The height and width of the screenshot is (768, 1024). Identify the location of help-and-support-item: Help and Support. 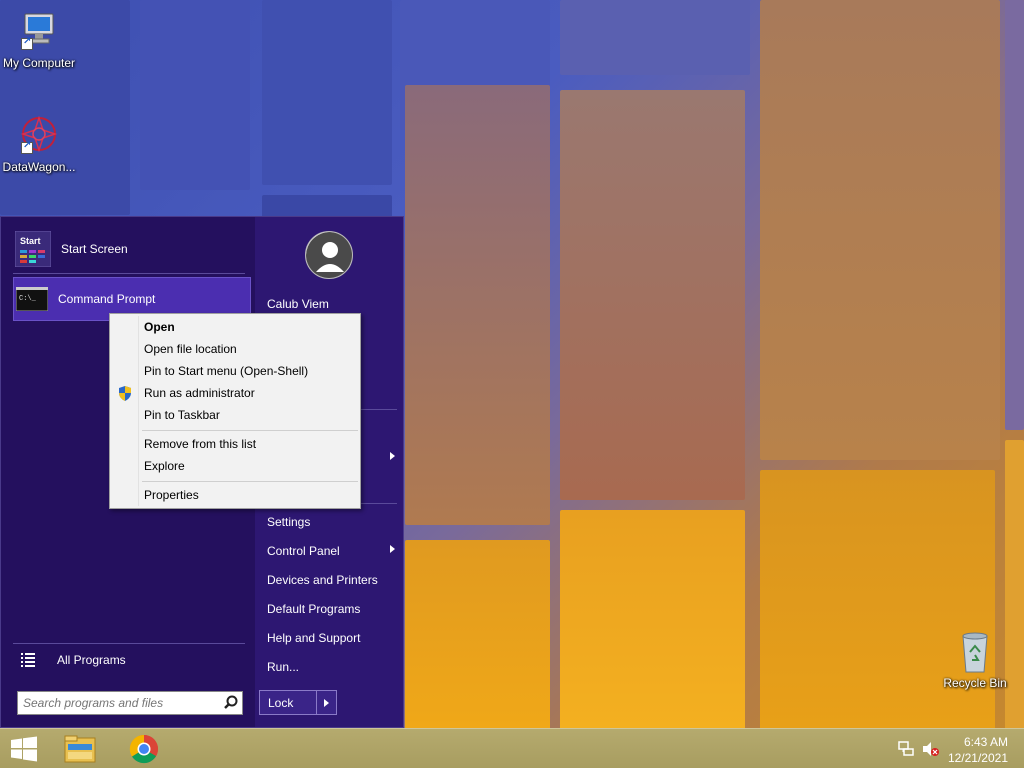
(332, 638).